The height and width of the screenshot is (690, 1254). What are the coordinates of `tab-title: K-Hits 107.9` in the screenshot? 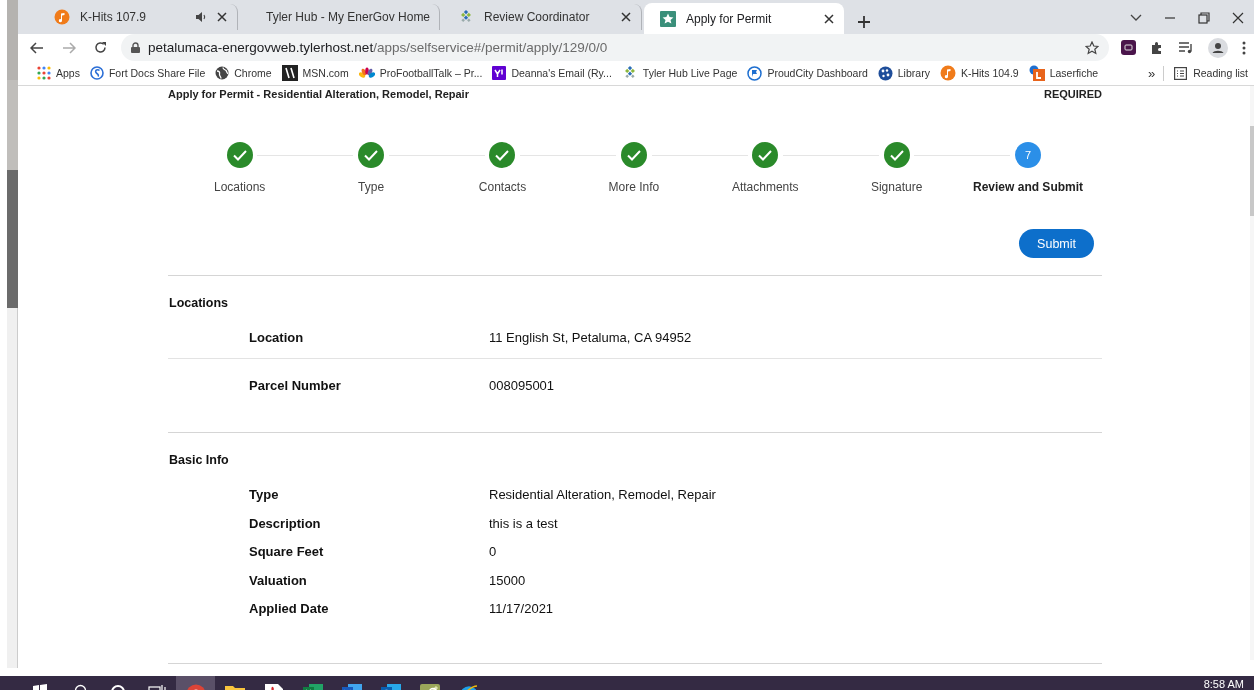 It's located at (114, 17).